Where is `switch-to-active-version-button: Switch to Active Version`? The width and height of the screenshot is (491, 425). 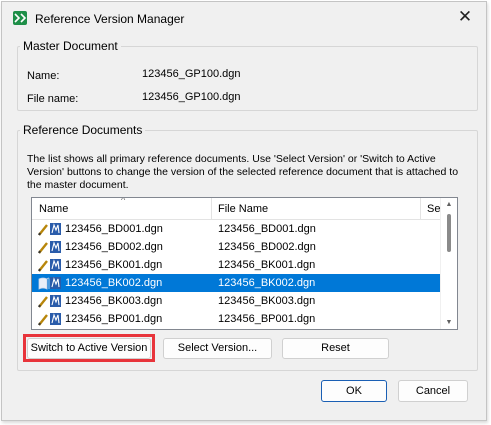 switch-to-active-version-button: Switch to Active Version is located at coordinates (89, 348).